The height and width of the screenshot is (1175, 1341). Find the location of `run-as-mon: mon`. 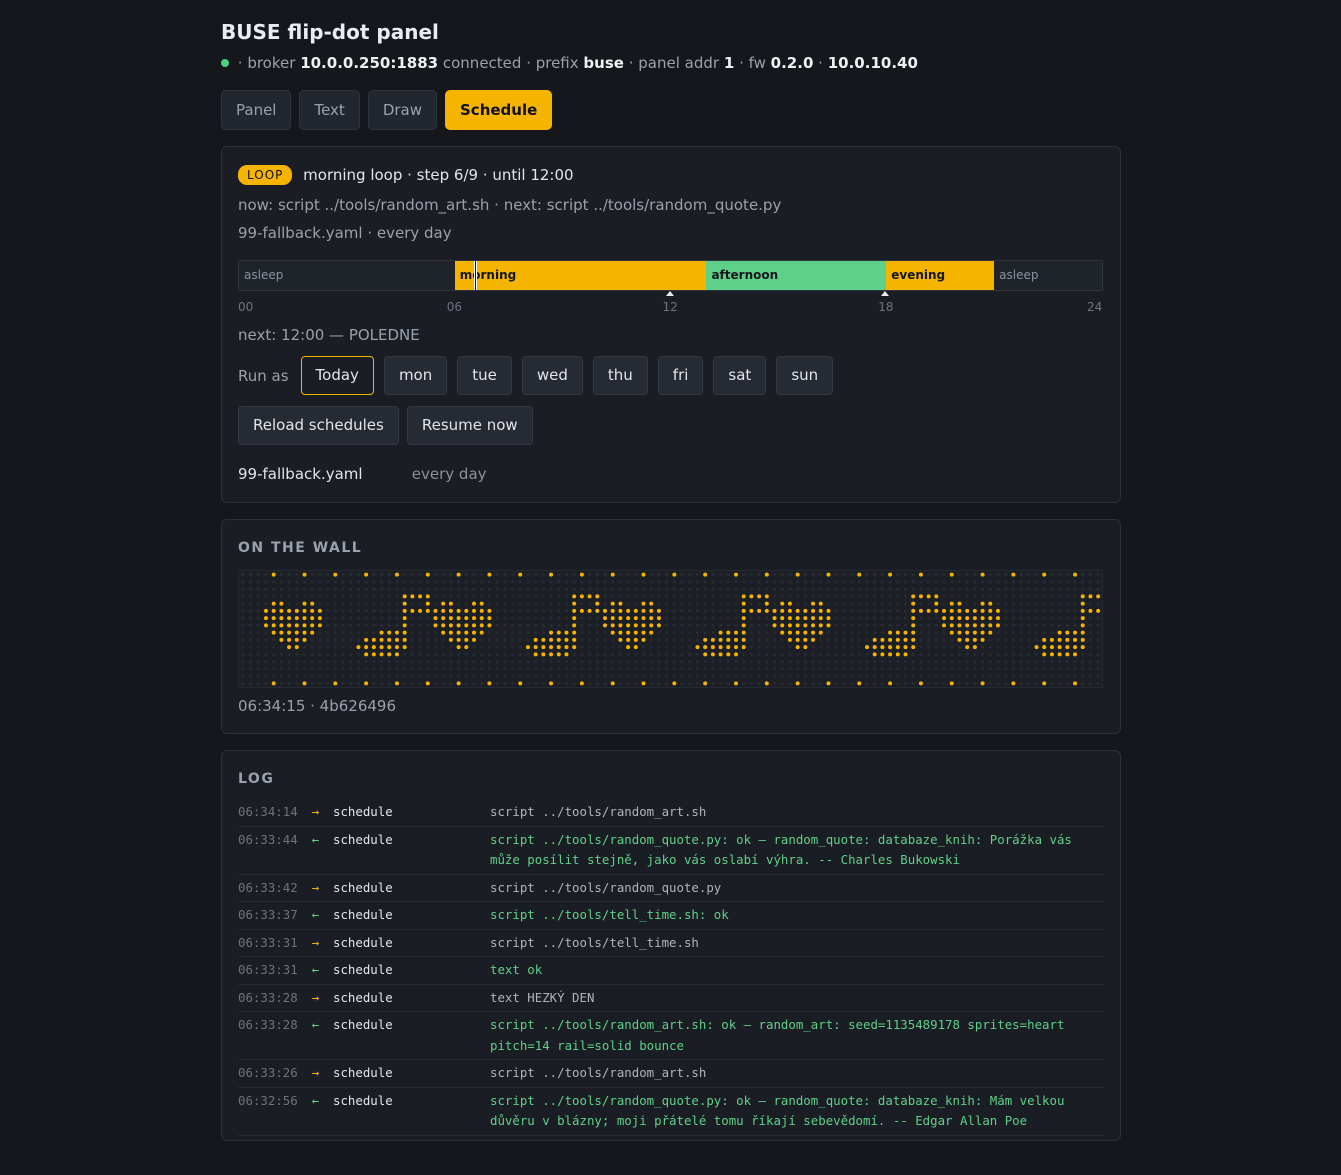

run-as-mon: mon is located at coordinates (415, 375).